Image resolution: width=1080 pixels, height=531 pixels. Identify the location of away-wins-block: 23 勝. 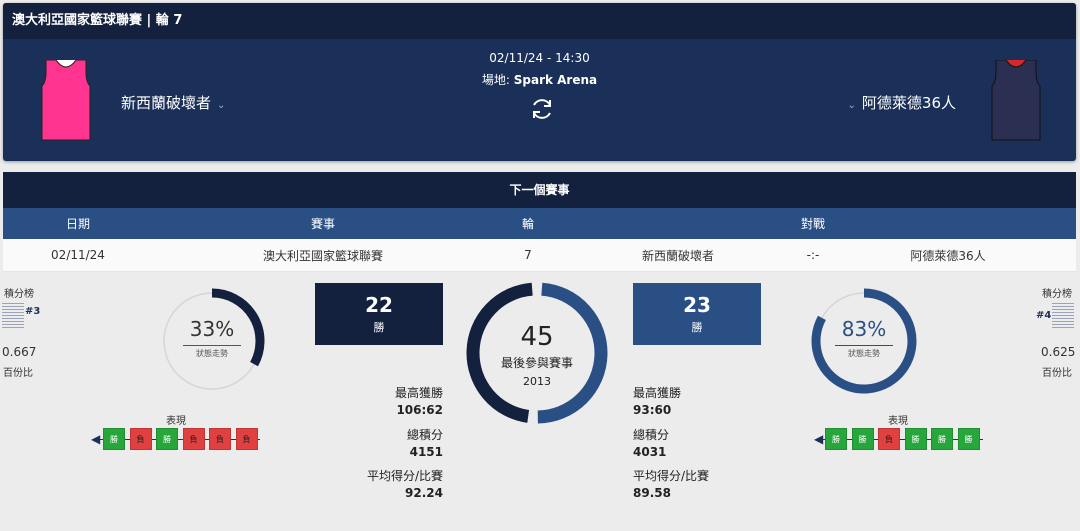
(697, 314).